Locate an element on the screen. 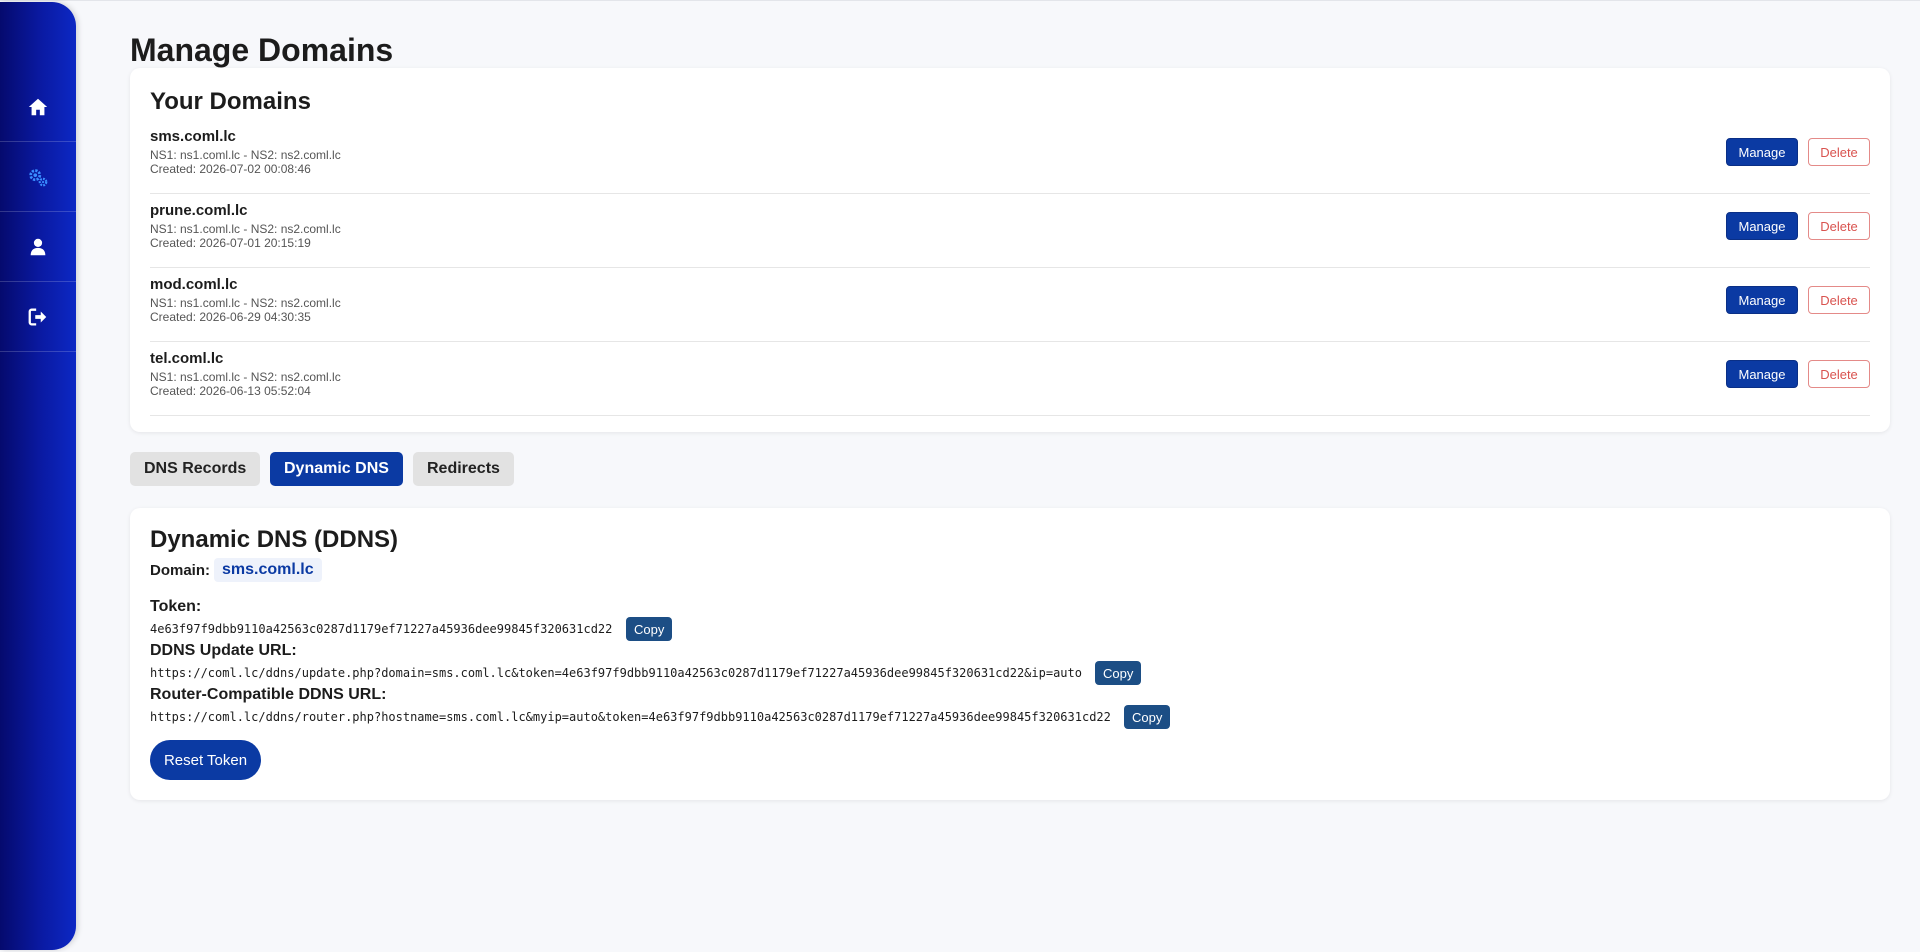 The height and width of the screenshot is (952, 1920). token-label: Token: is located at coordinates (176, 606).